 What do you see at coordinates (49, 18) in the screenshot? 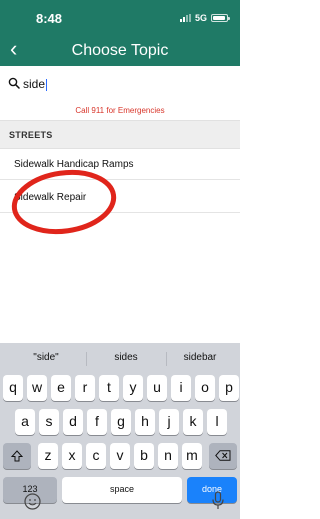
I see `status-time: 8:48` at bounding box center [49, 18].